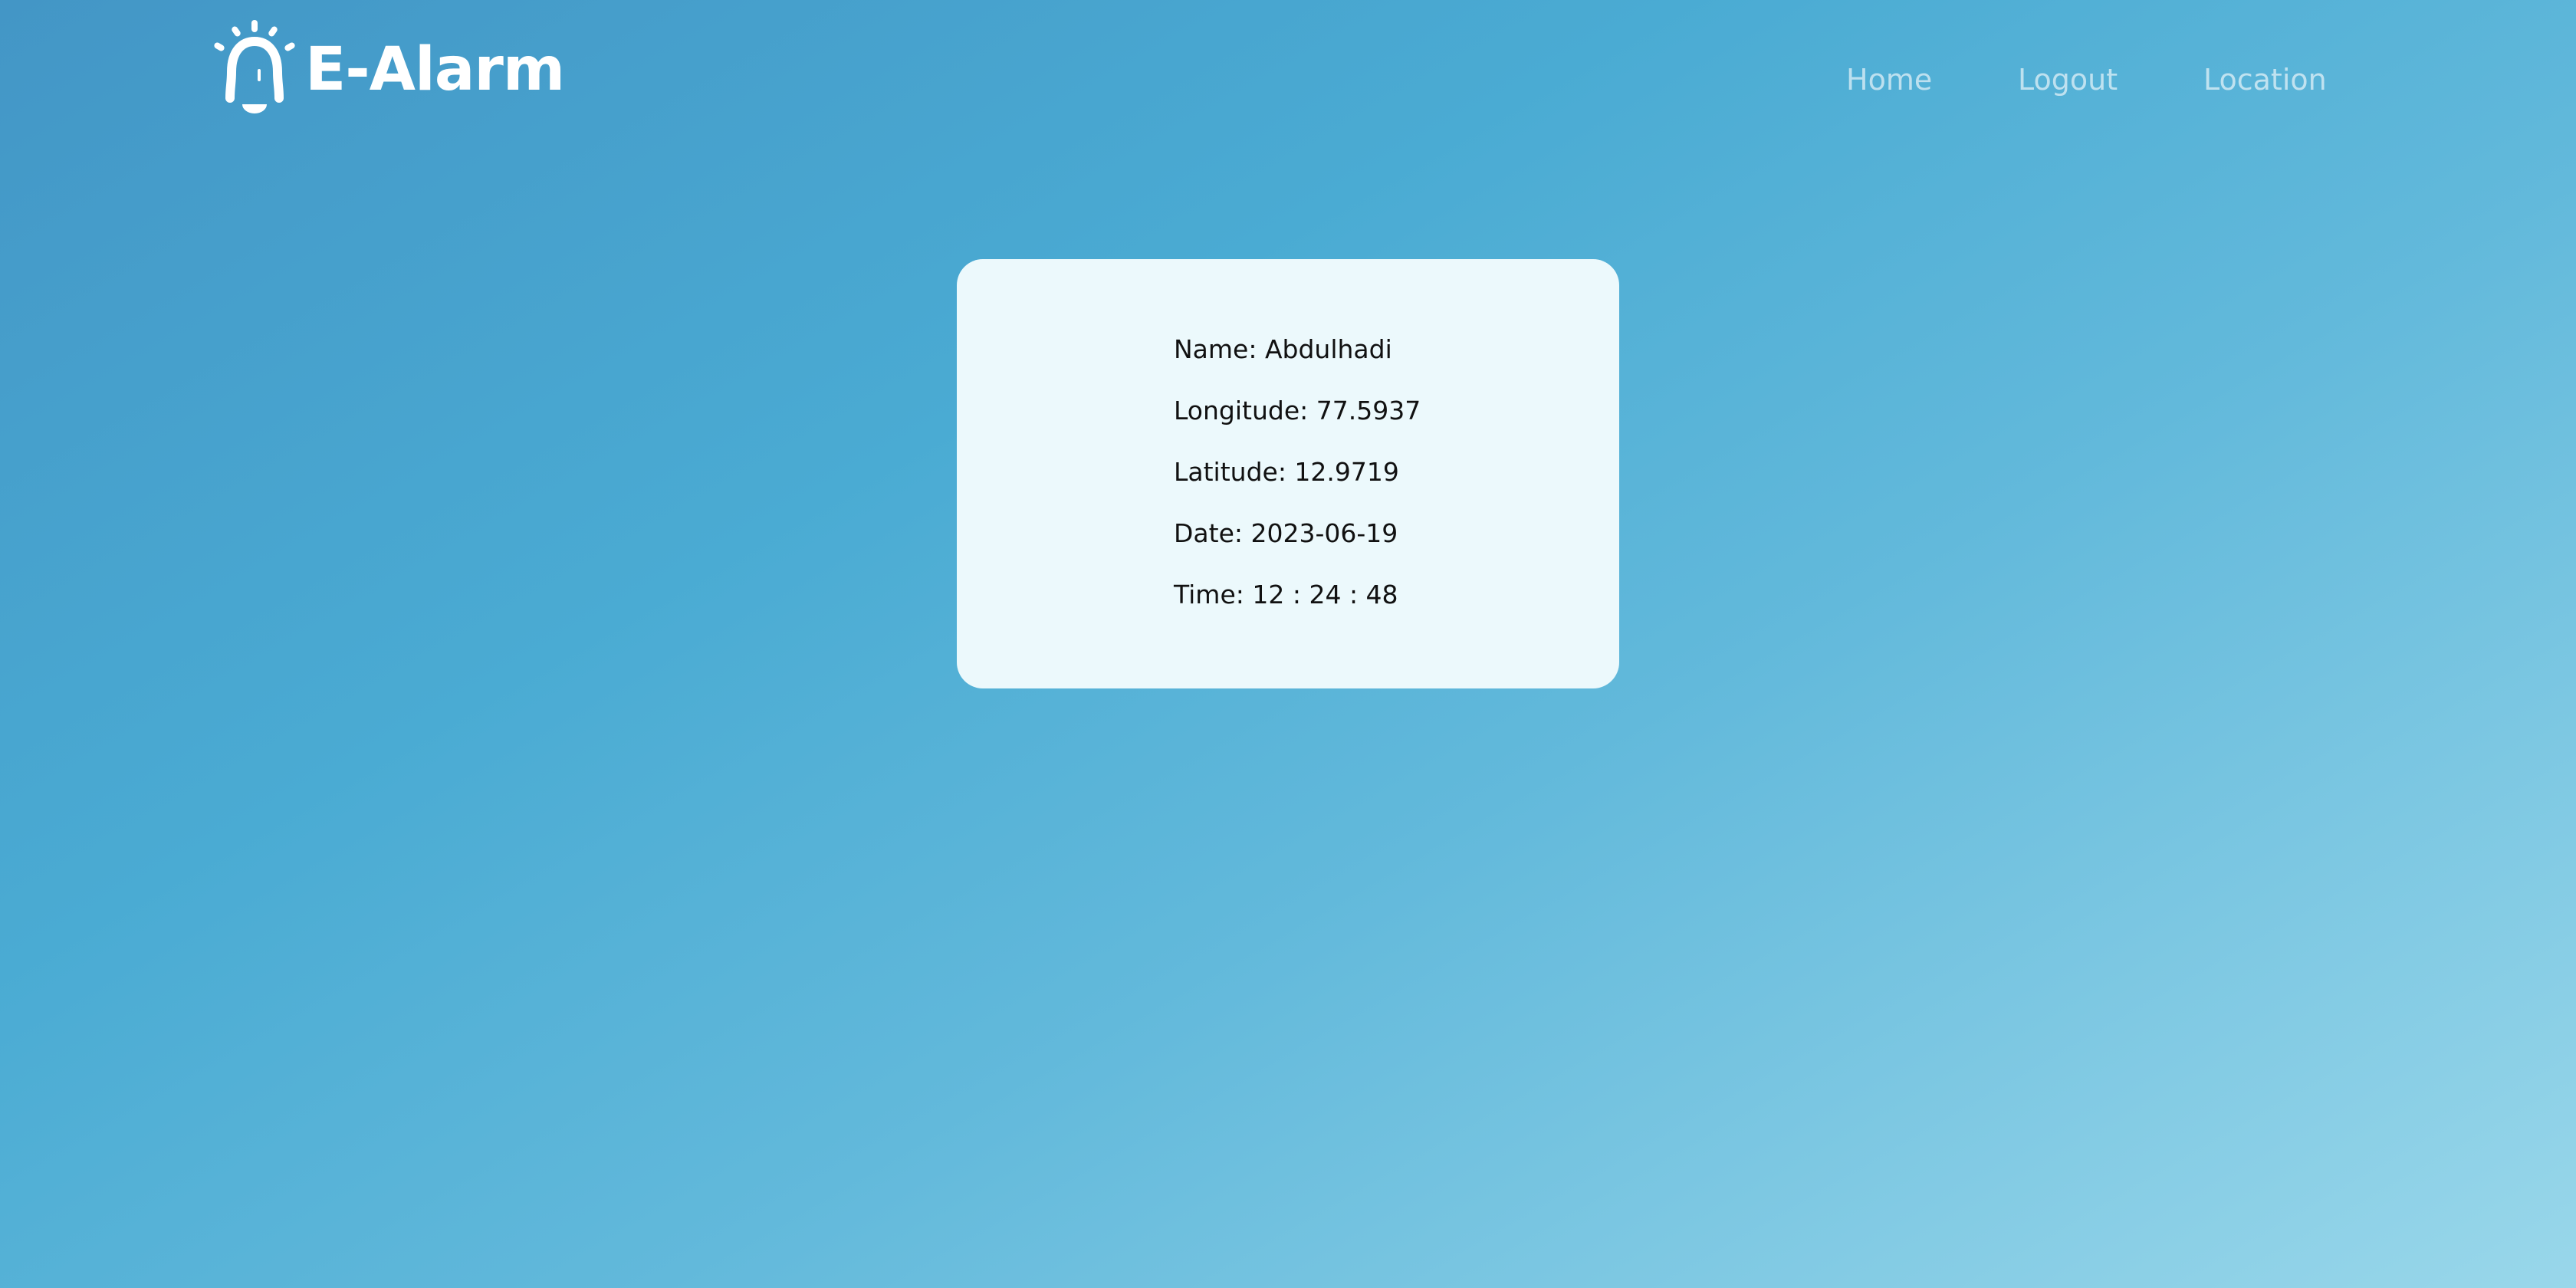 The image size is (2576, 1288). What do you see at coordinates (1286, 595) in the screenshot?
I see `time-value: Time: 12 : 24 : 48` at bounding box center [1286, 595].